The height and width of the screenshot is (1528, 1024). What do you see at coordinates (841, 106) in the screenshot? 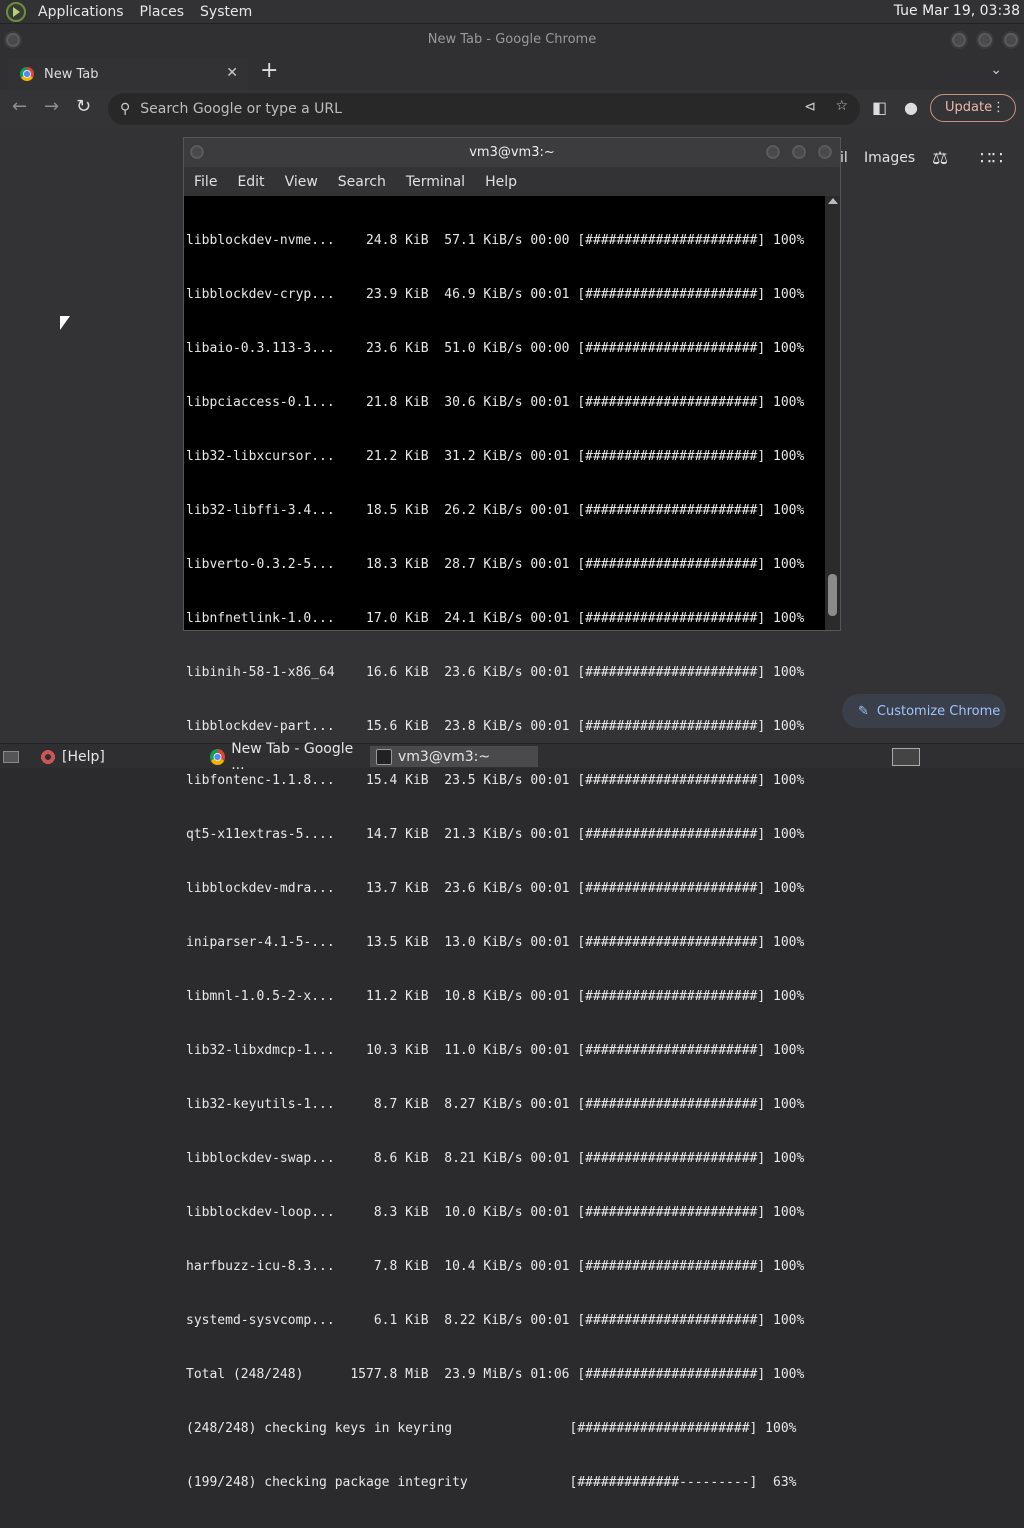
I see `bookmark-star-icon: ☆` at bounding box center [841, 106].